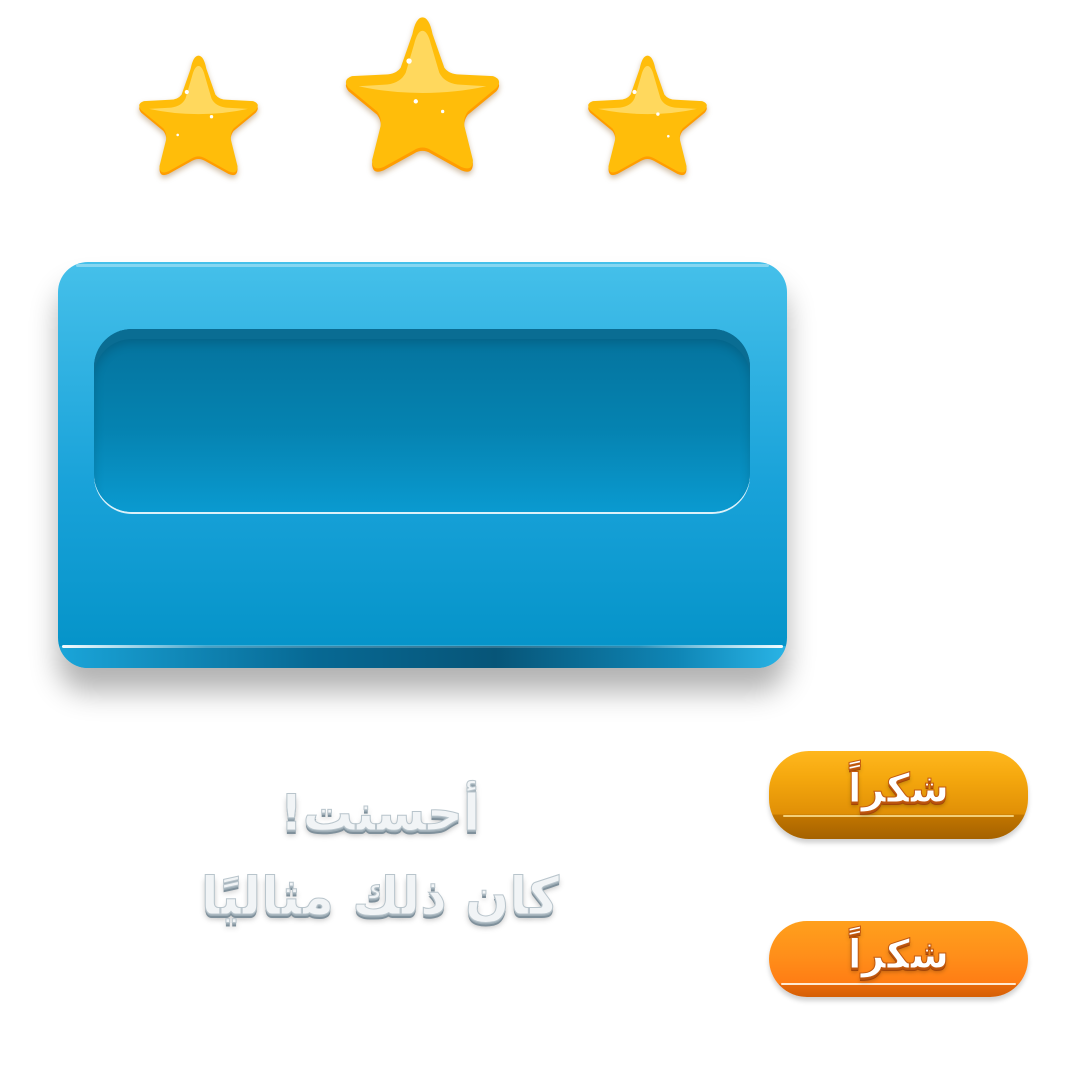  What do you see at coordinates (422, 657) in the screenshot?
I see `panel-base` at bounding box center [422, 657].